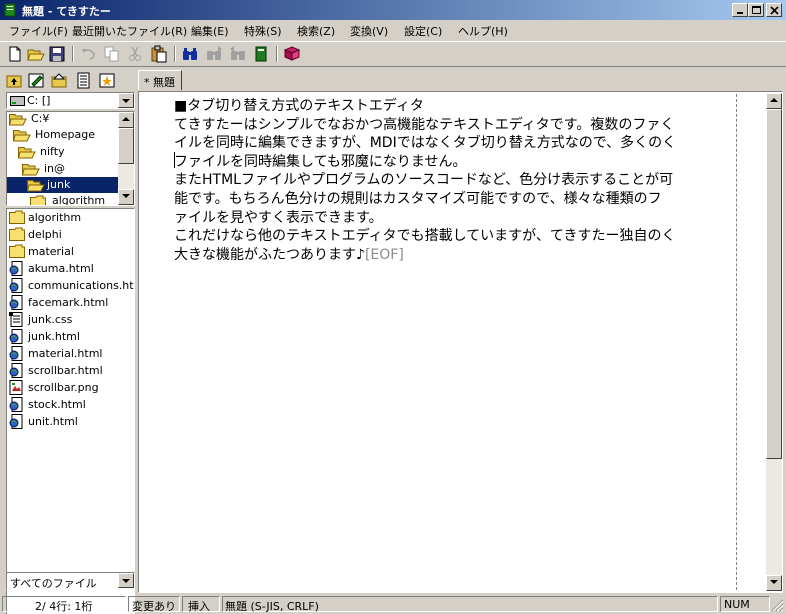  I want to click on text-caret, so click(174, 160).